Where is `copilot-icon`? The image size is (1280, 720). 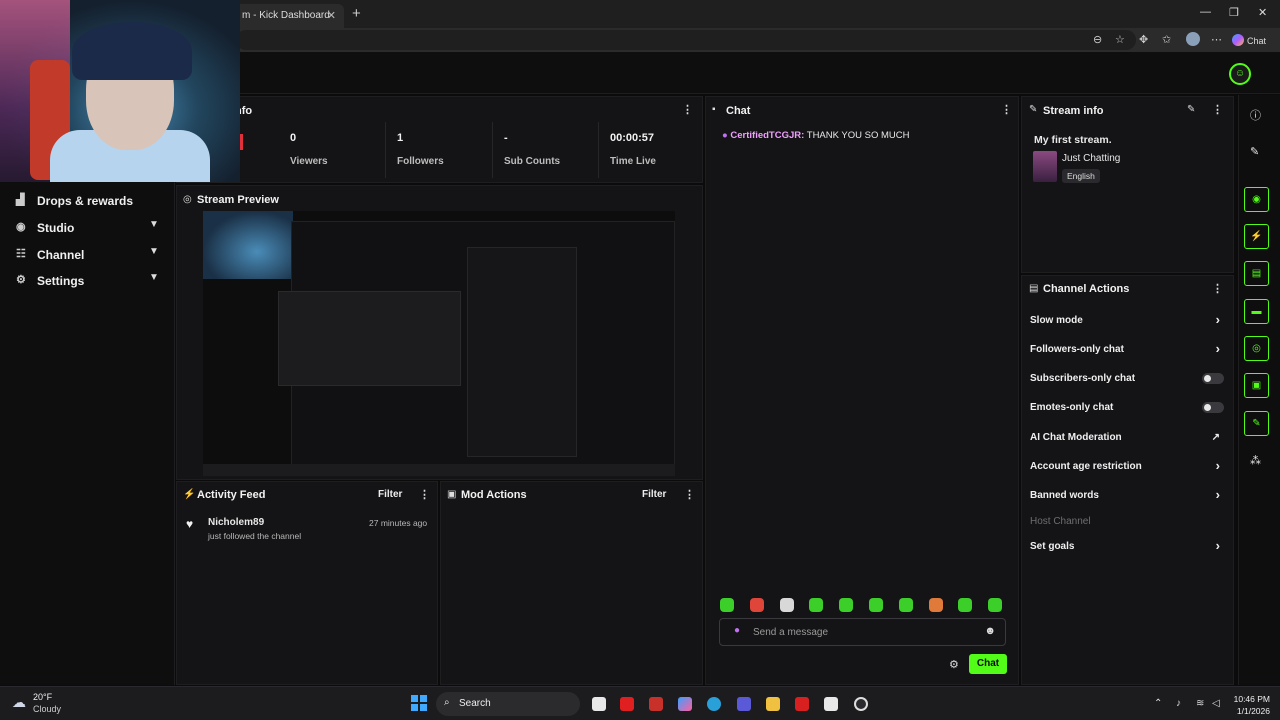 copilot-icon is located at coordinates (1238, 40).